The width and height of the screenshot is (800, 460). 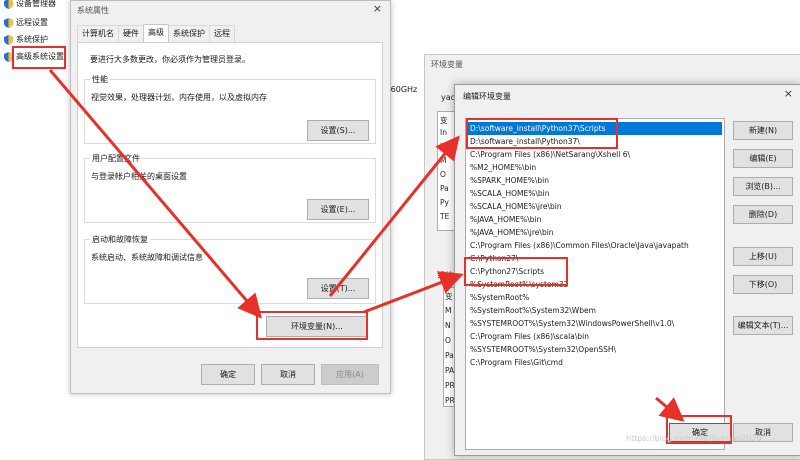 What do you see at coordinates (487, 96) in the screenshot?
I see `window-title: 编辑环境变量` at bounding box center [487, 96].